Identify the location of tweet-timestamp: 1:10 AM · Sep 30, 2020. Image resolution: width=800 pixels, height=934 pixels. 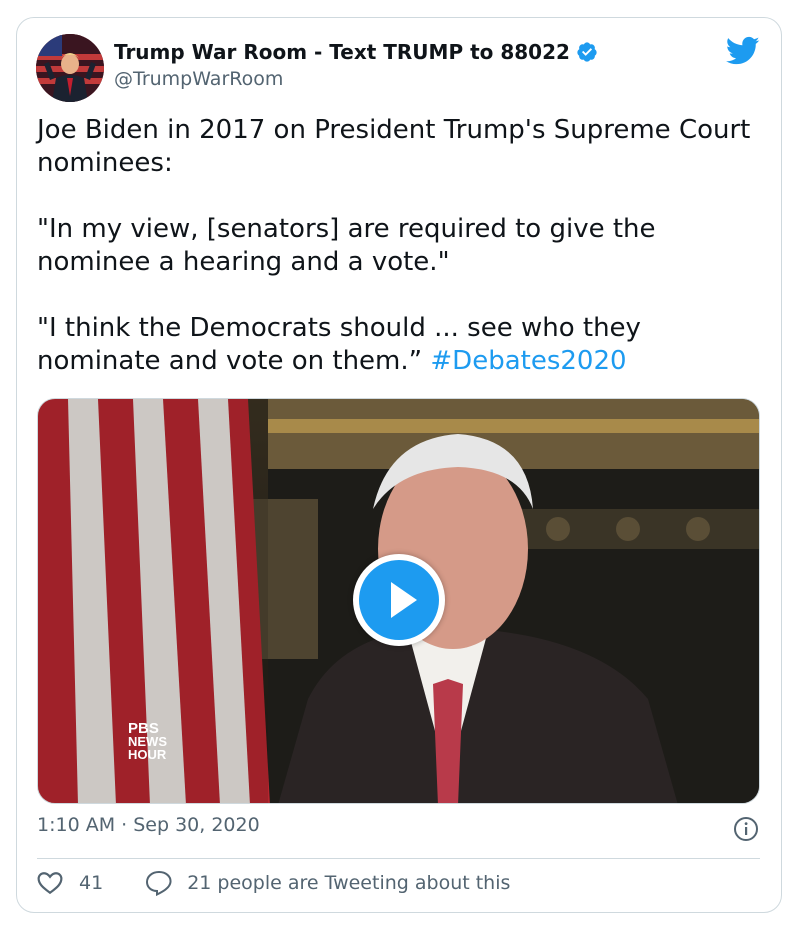
(148, 825).